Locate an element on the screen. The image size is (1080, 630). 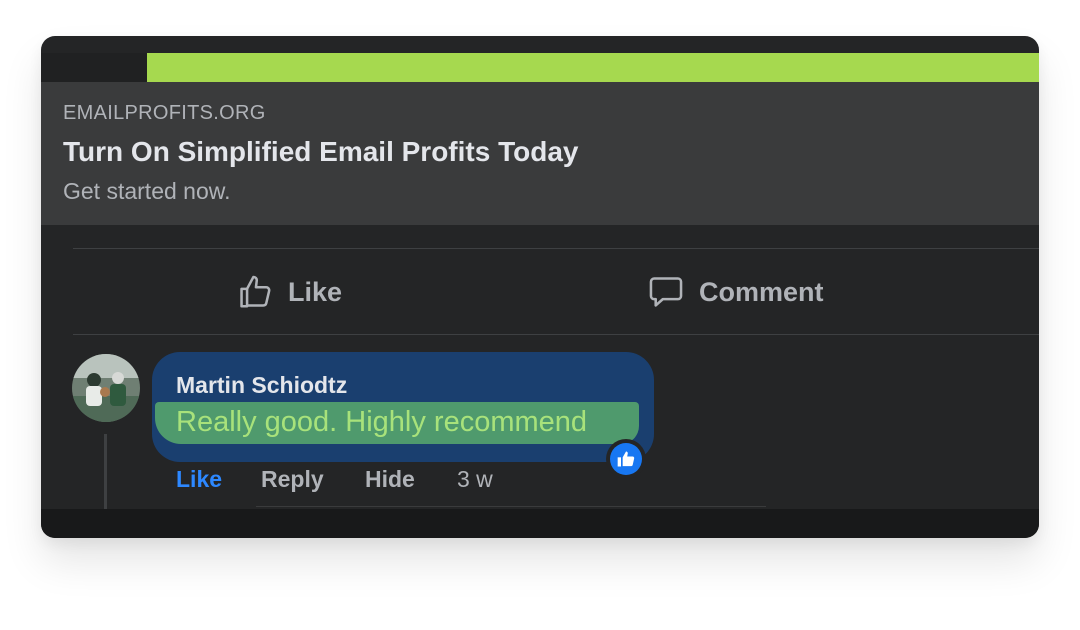
comment-timestamp: 3 w is located at coordinates (475, 479).